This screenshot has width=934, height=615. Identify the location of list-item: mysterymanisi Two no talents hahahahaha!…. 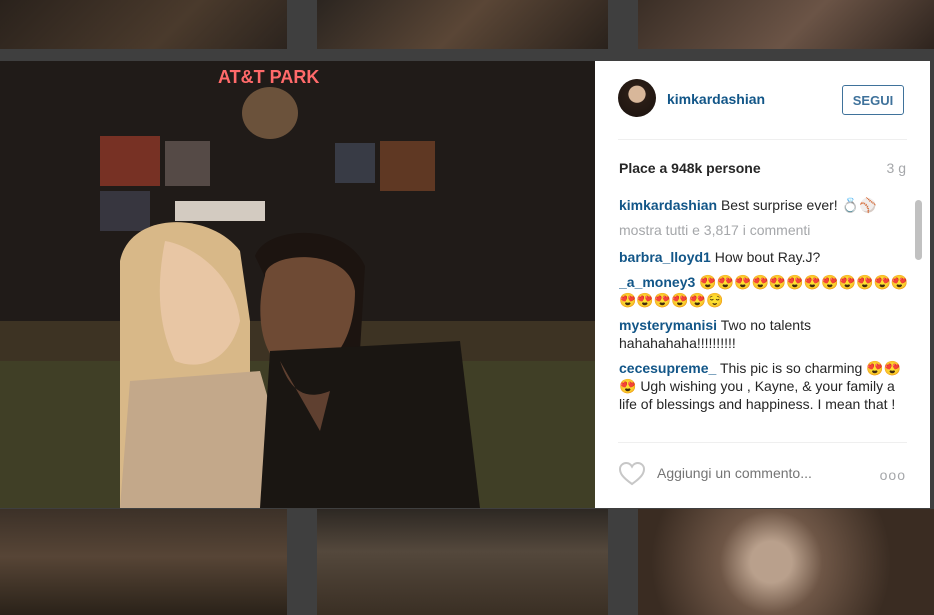
(764, 334).